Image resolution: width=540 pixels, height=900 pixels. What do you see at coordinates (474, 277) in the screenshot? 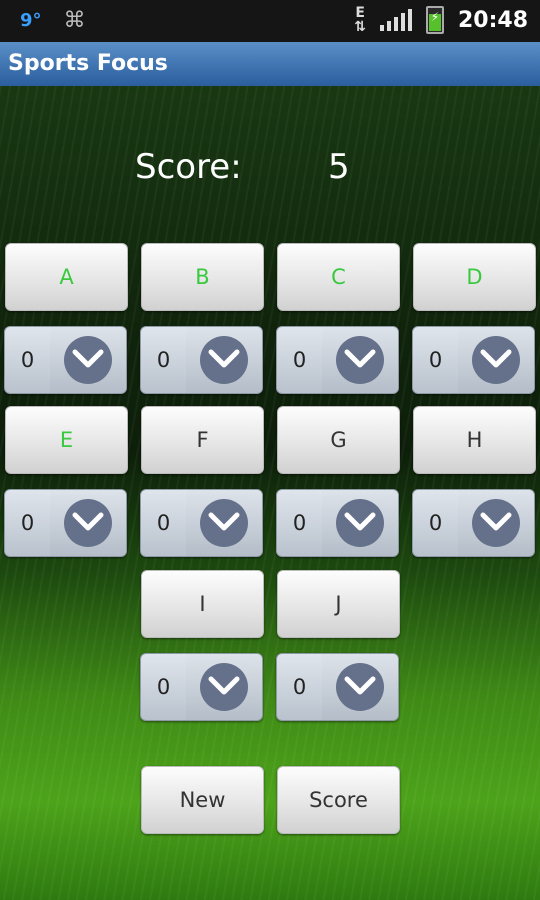
I see `category-button-d: D` at bounding box center [474, 277].